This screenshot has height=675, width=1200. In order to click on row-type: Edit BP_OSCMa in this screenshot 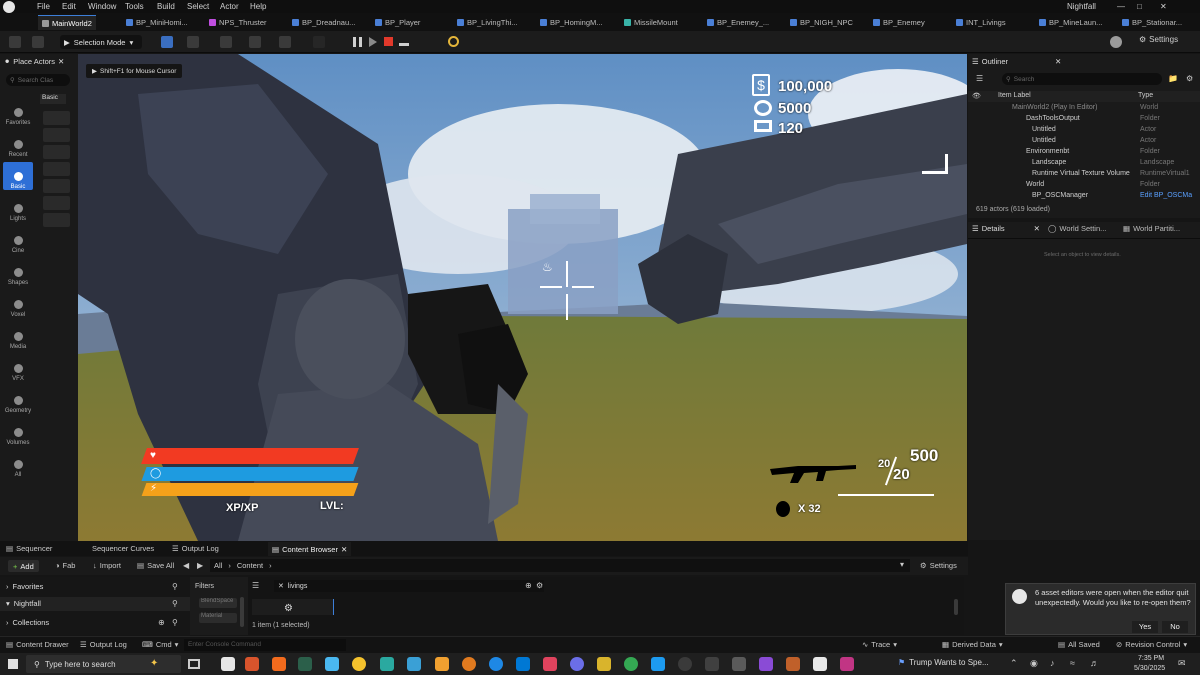, I will do `click(1166, 195)`.